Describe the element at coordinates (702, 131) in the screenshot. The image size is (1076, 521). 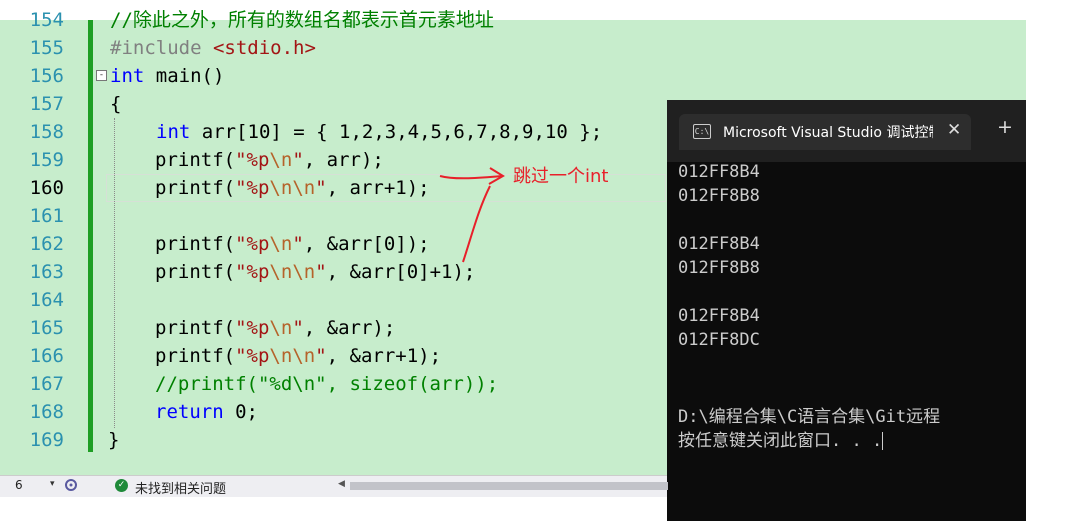
I see `console-icon: C:\` at that location.